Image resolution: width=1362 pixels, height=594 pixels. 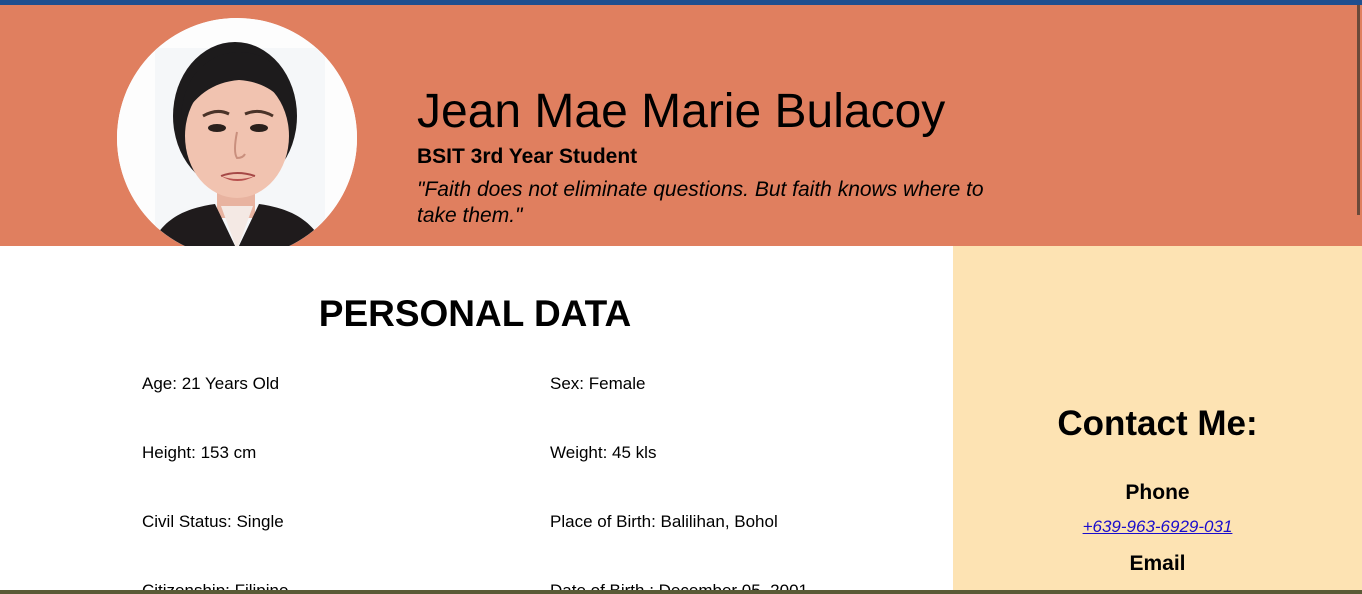 What do you see at coordinates (664, 521) in the screenshot?
I see `place-of-birth-field: Place of Birth: Balilihan, Bohol` at bounding box center [664, 521].